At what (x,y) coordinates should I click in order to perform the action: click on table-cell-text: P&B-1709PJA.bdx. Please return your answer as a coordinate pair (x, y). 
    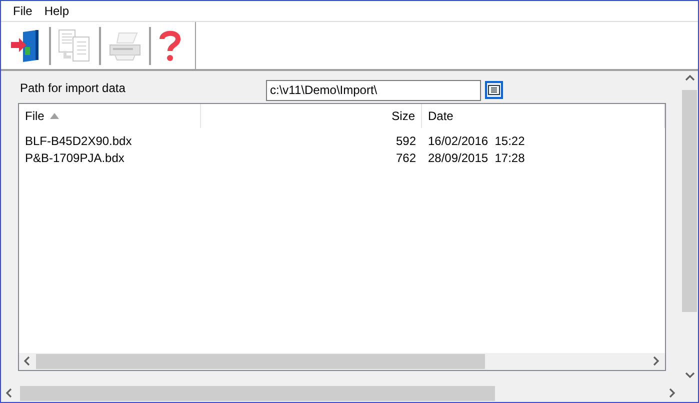
    Looking at the image, I should click on (75, 158).